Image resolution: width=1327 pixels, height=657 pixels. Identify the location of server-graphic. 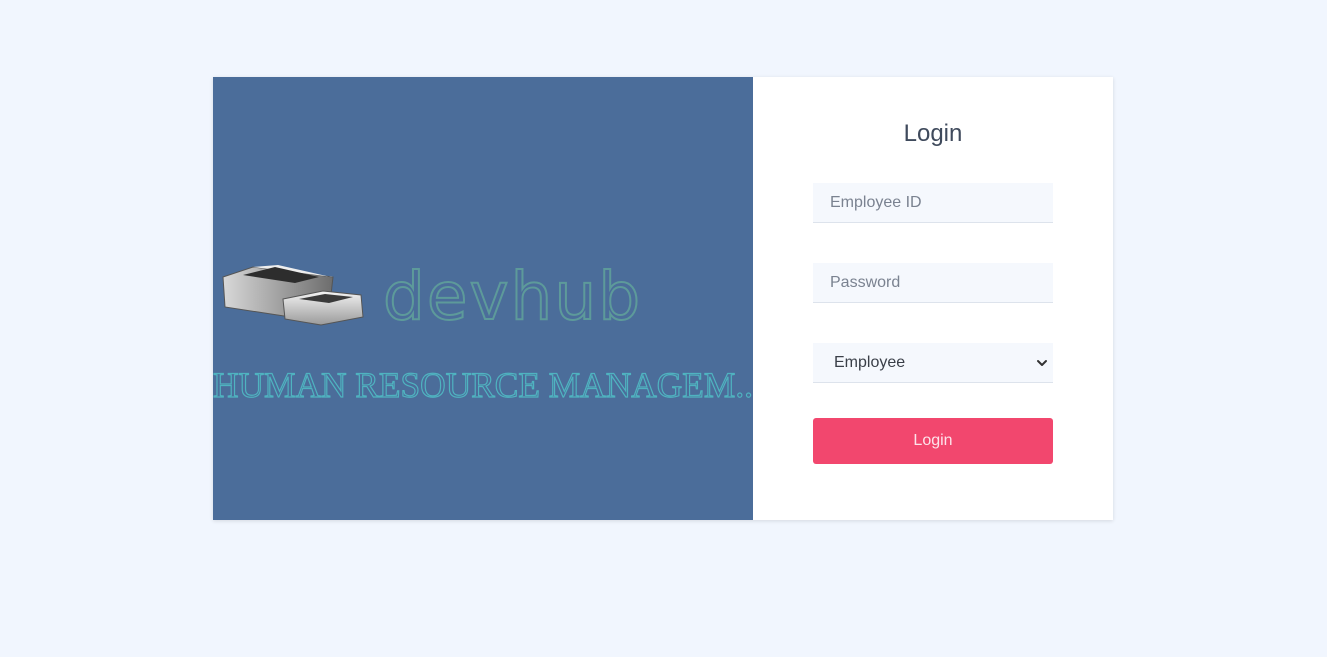
(293, 295).